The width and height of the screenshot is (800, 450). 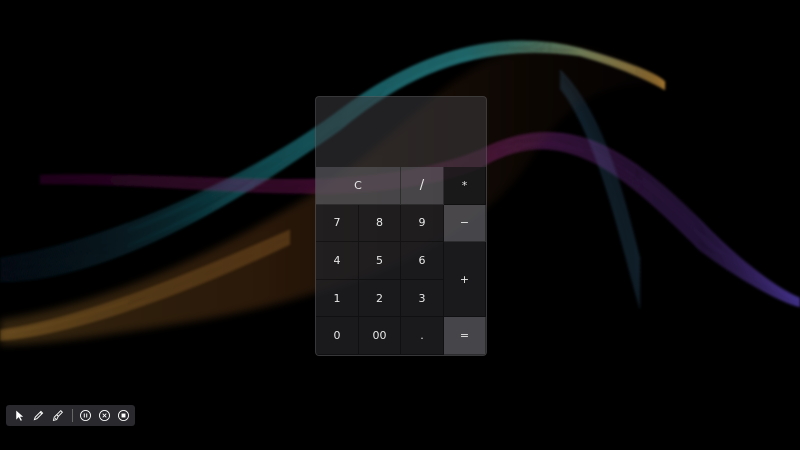 What do you see at coordinates (465, 280) in the screenshot?
I see `plus-button: +` at bounding box center [465, 280].